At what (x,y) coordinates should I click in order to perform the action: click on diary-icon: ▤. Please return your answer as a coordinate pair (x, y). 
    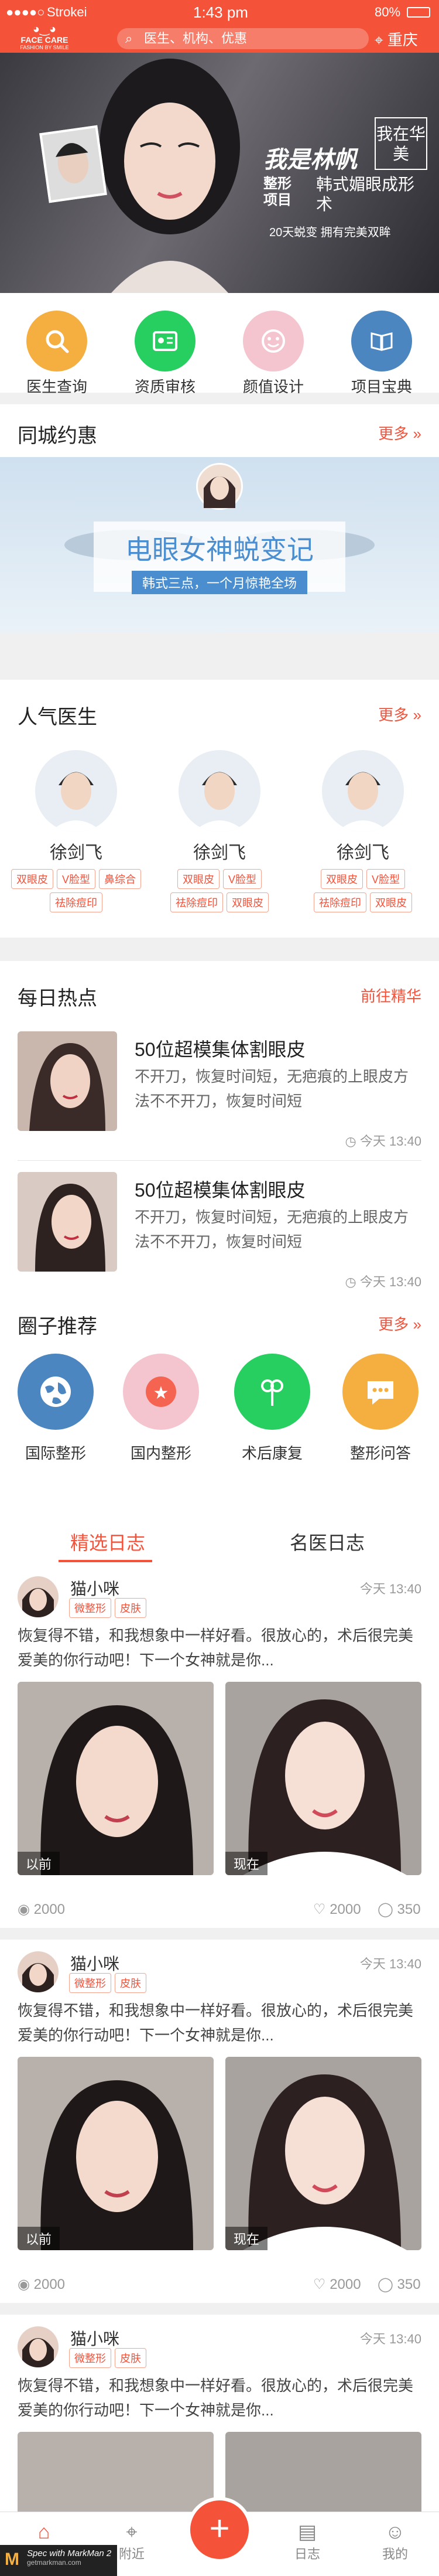
    Looking at the image, I should click on (307, 2532).